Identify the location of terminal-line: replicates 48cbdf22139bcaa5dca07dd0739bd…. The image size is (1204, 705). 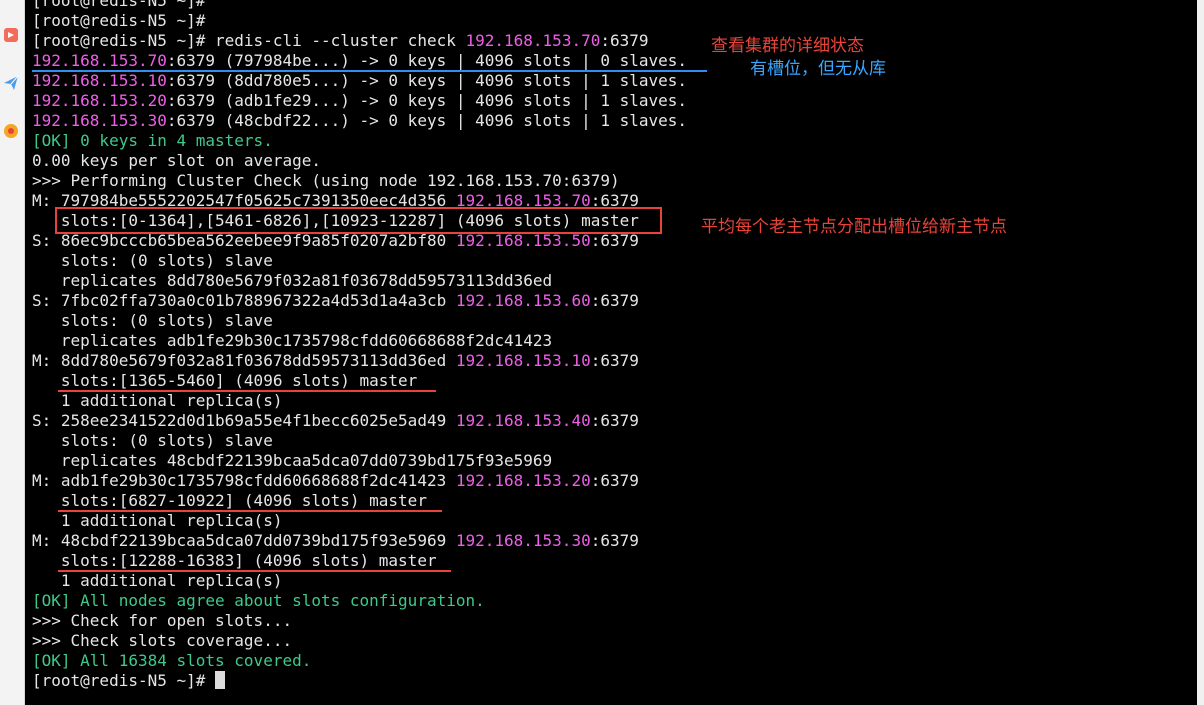
(359, 461).